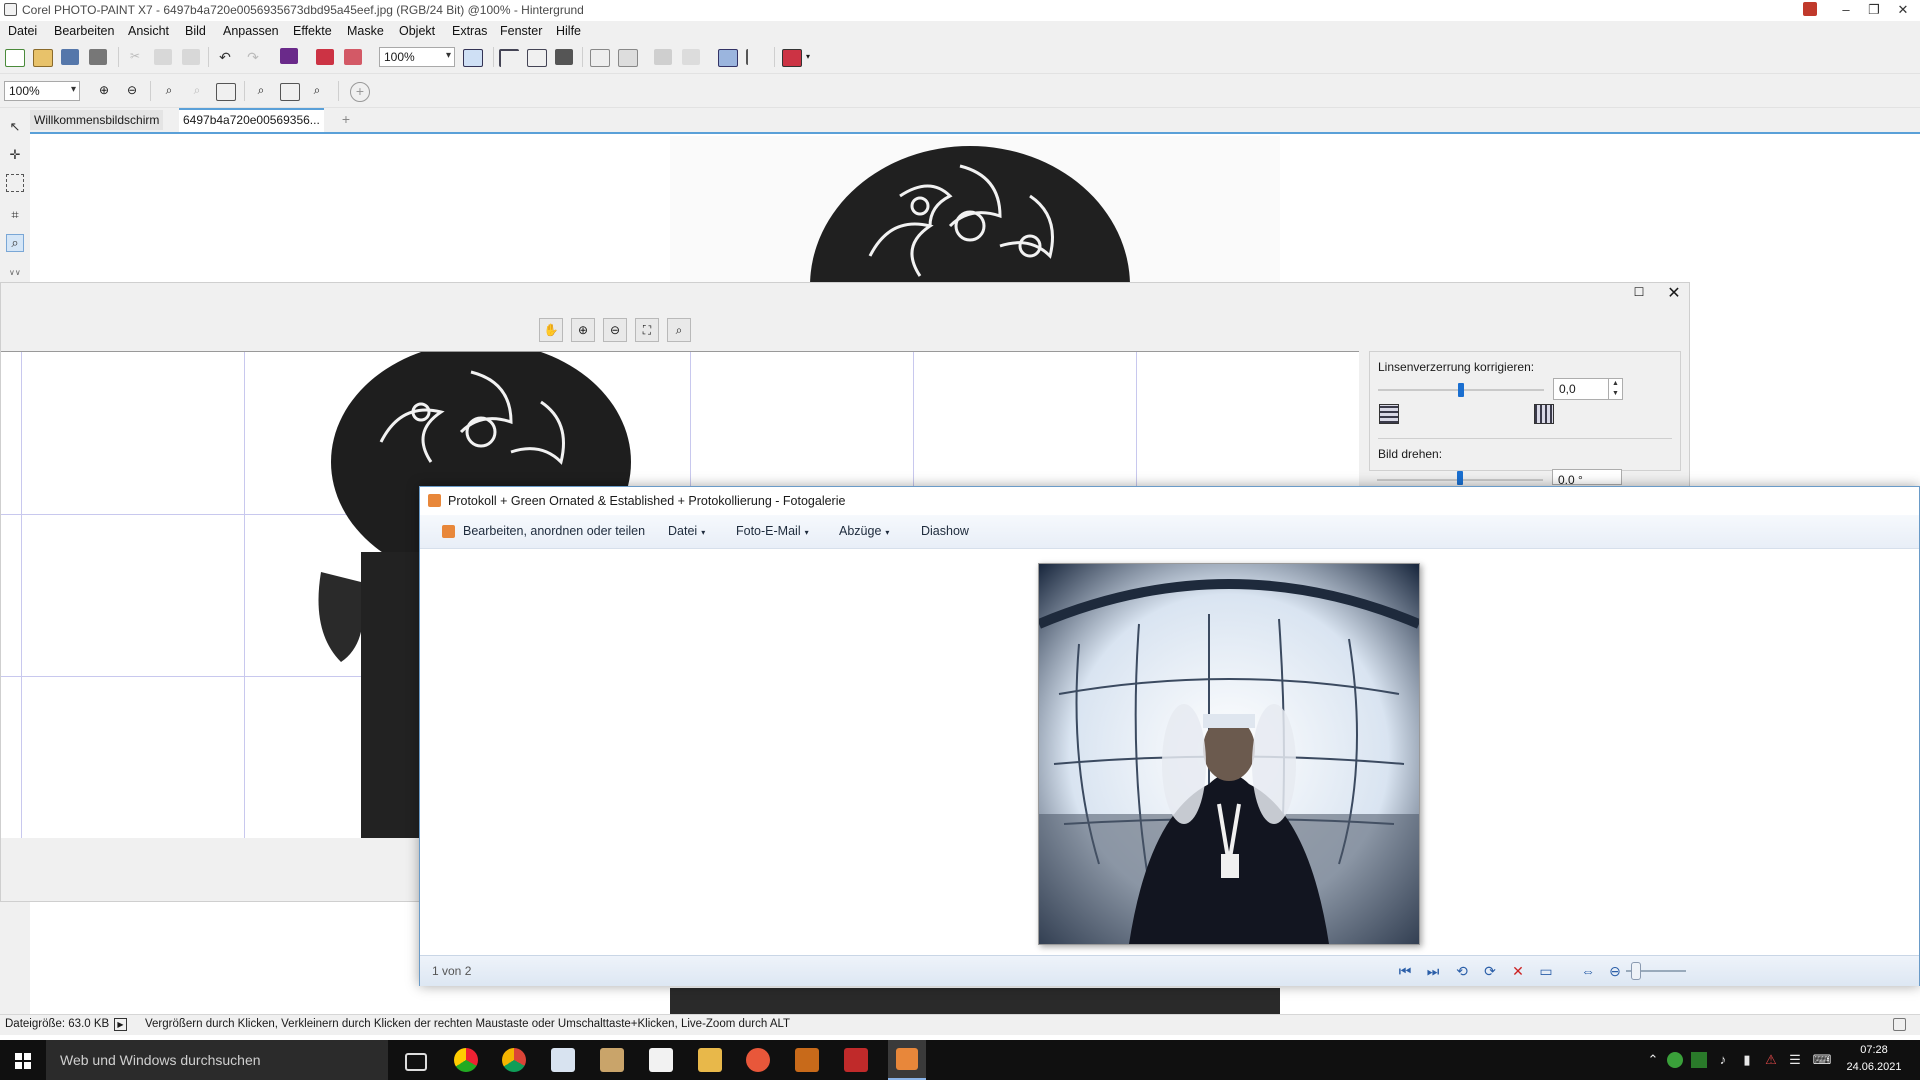  Describe the element at coordinates (647, 330) in the screenshot. I see `zoom-to-fit-icon: ⛶` at that location.